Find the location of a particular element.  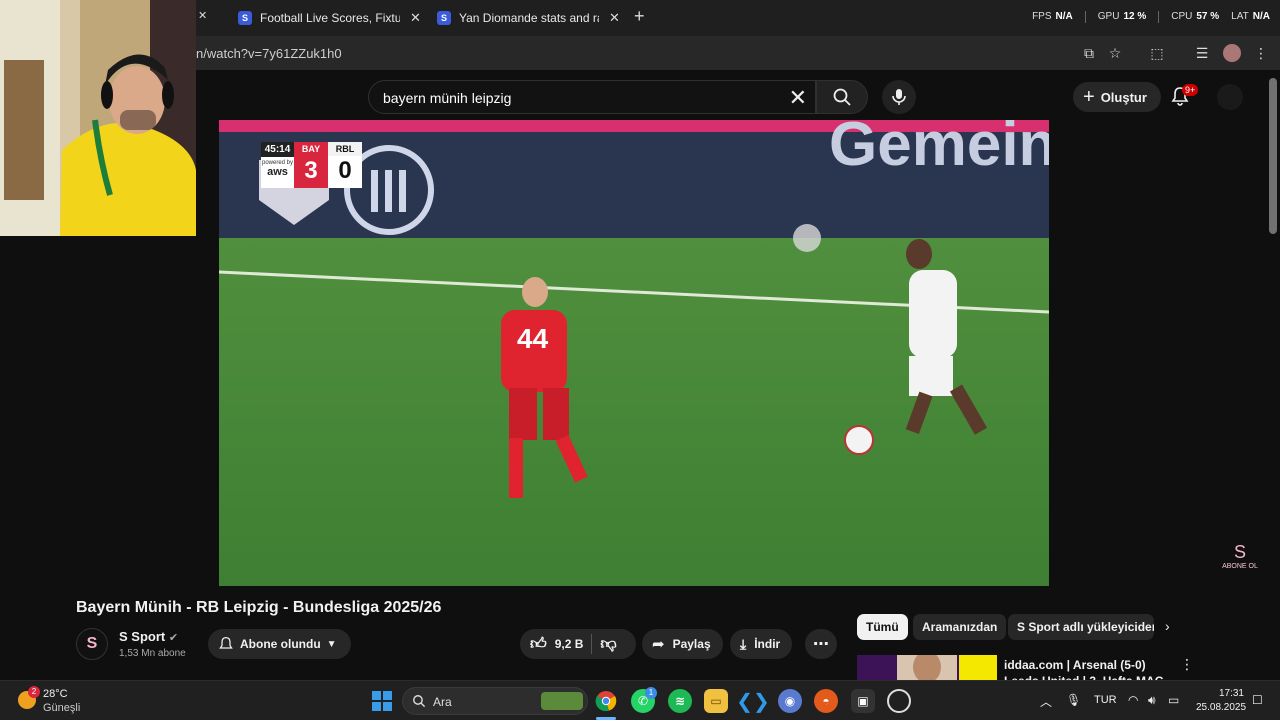

thumbs-down-icon: 👎︎ is located at coordinates (608, 644).